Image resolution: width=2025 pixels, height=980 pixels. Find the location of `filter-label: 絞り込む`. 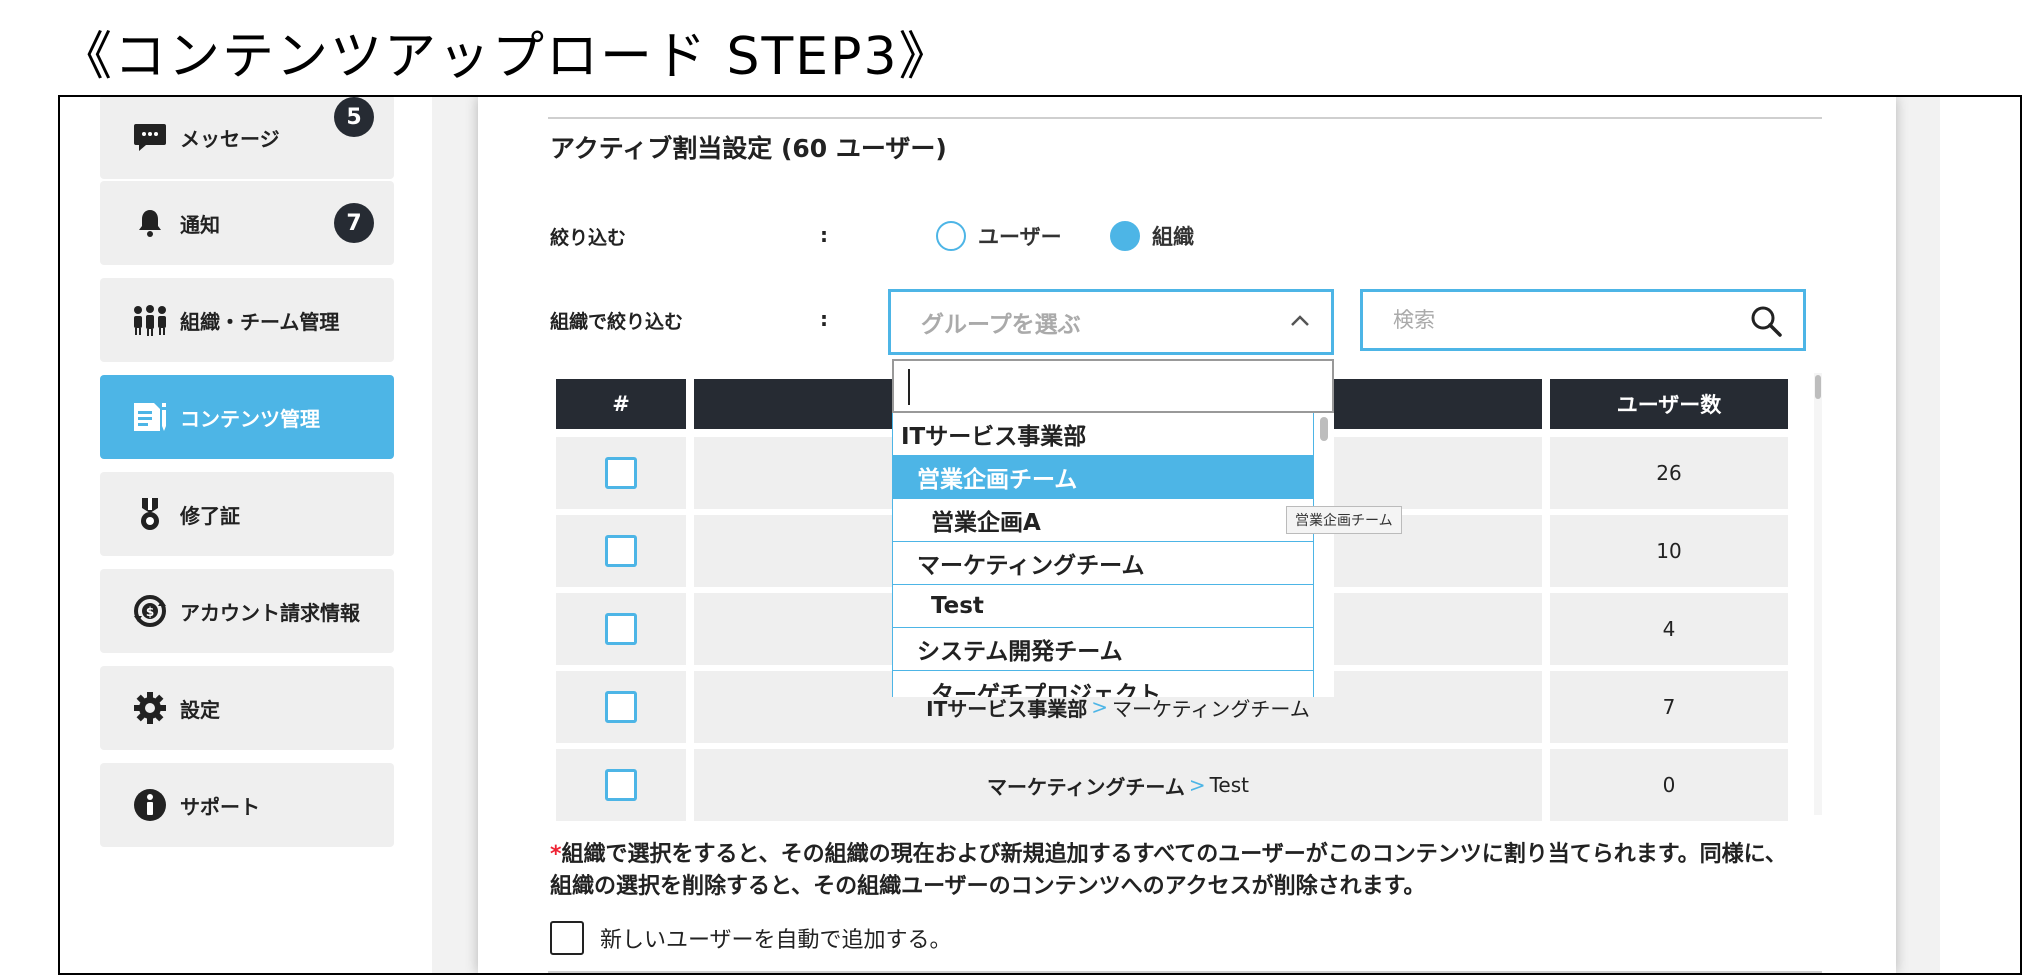

filter-label: 絞り込む is located at coordinates (588, 238).